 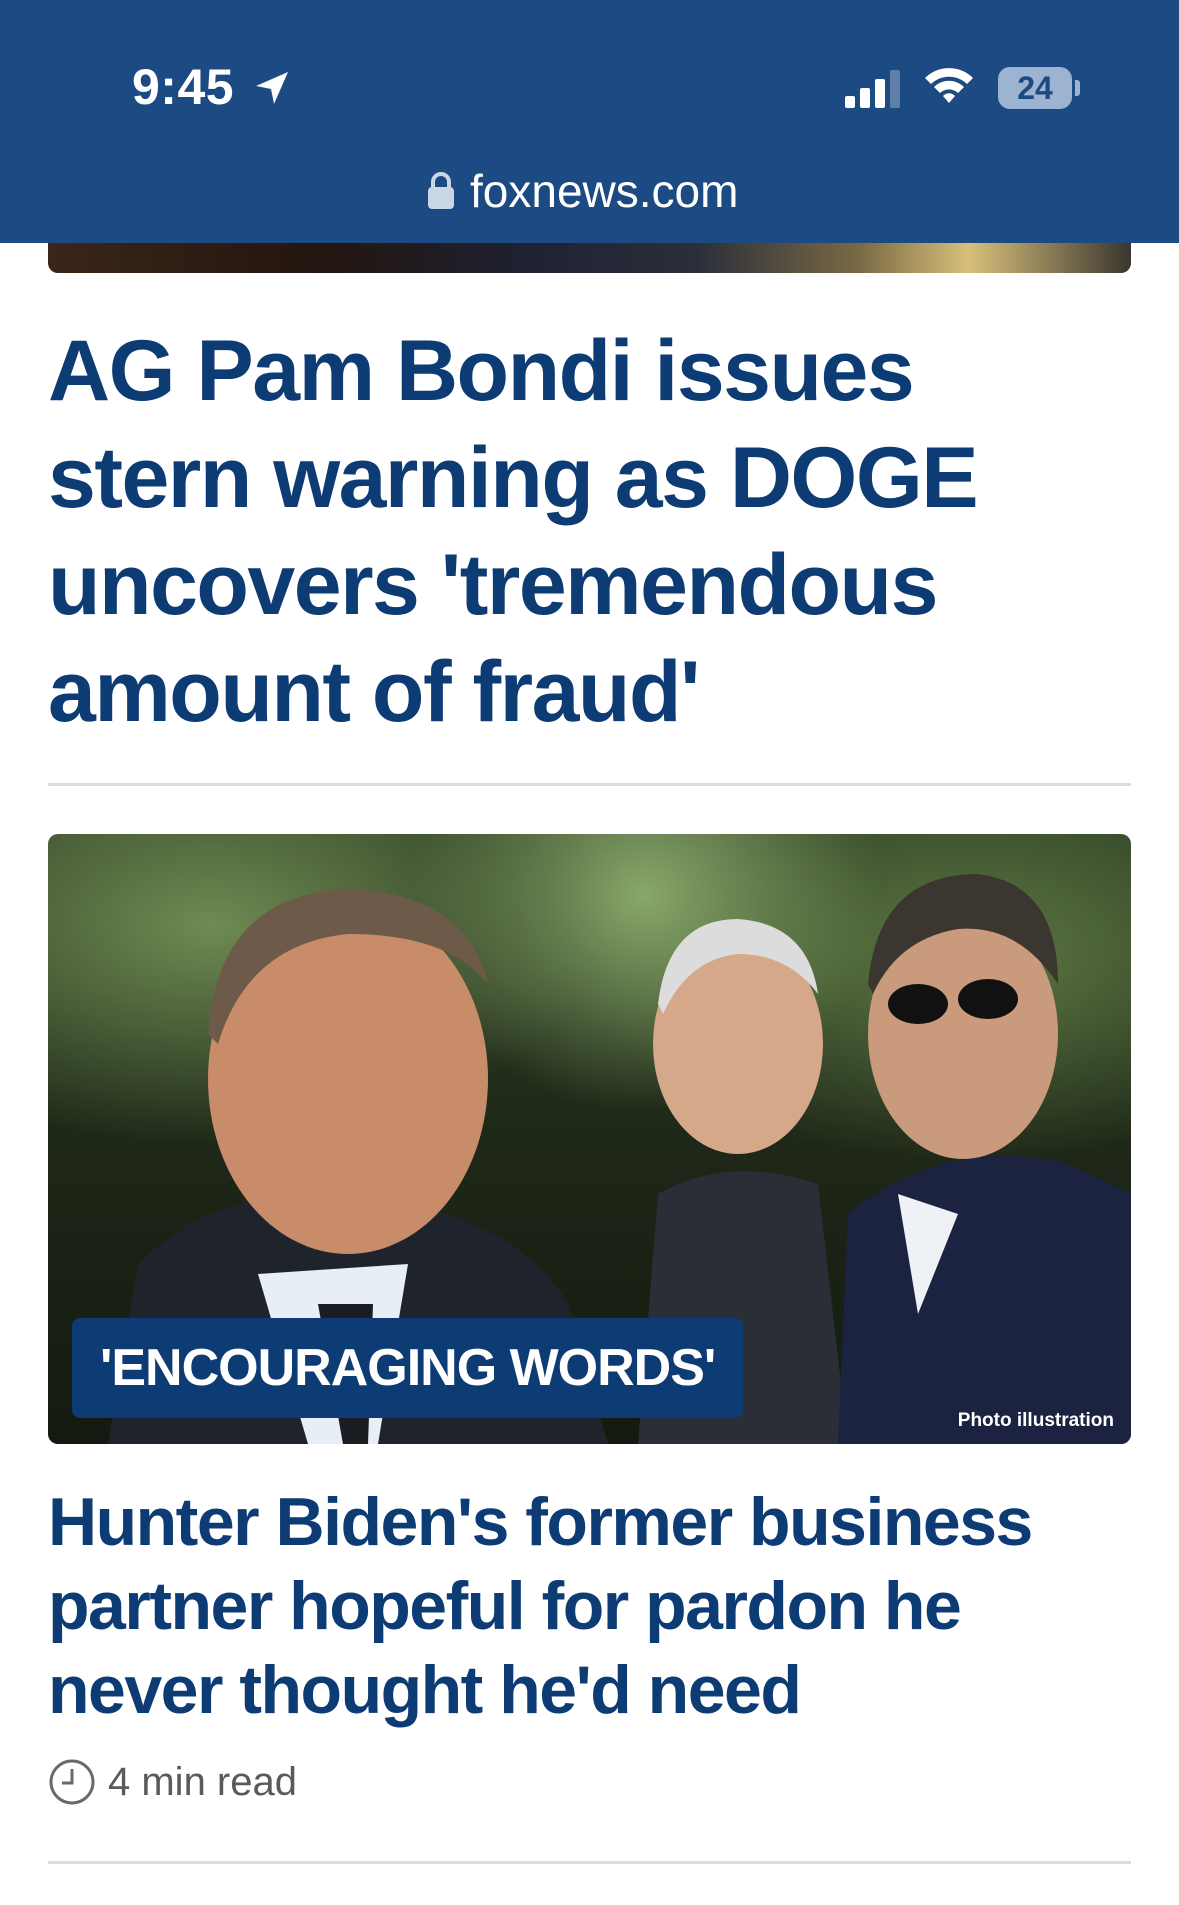 I want to click on read-time: 4 min read, so click(x=202, y=1782).